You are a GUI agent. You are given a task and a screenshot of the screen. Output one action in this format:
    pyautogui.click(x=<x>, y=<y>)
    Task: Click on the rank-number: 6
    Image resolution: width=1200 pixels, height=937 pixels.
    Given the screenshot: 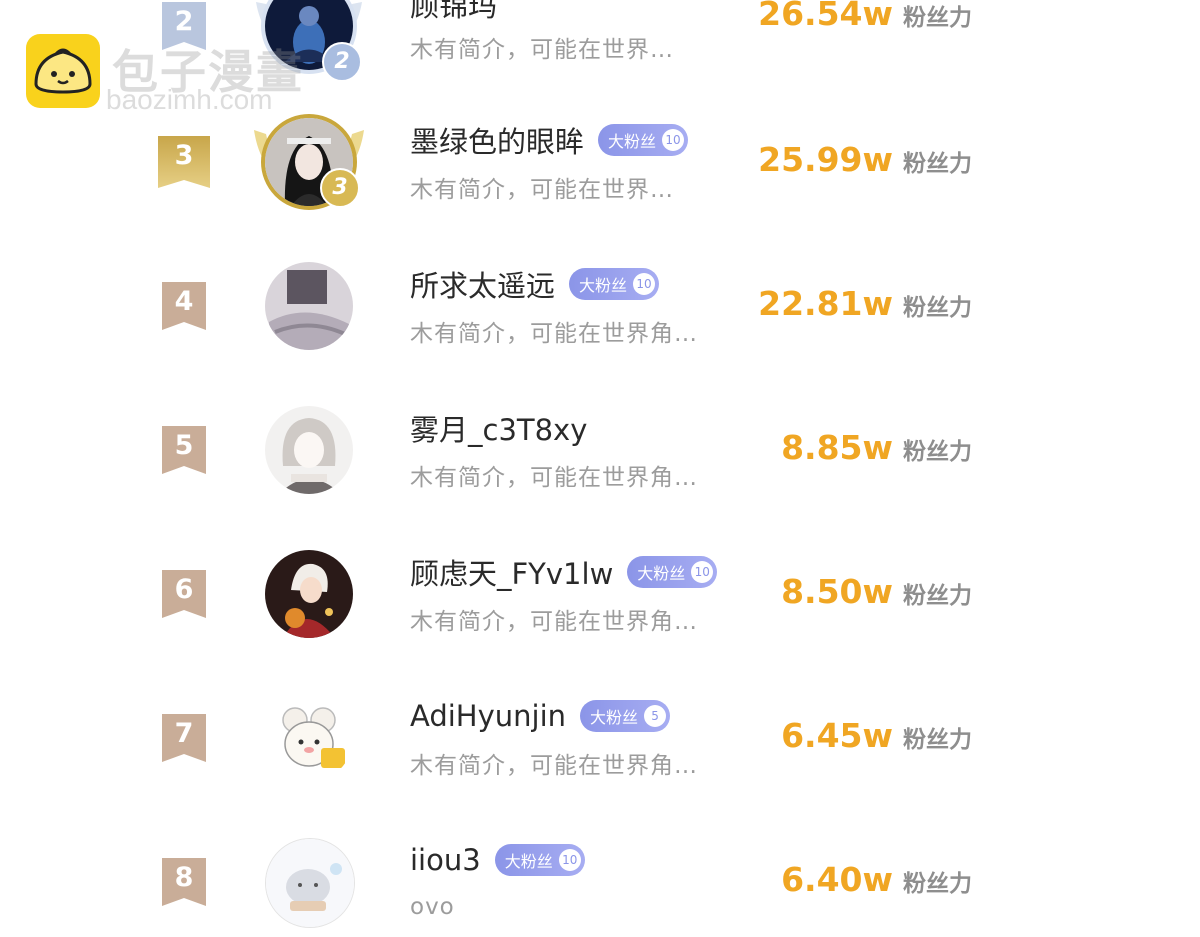 What is the action you would take?
    pyautogui.click(x=184, y=589)
    